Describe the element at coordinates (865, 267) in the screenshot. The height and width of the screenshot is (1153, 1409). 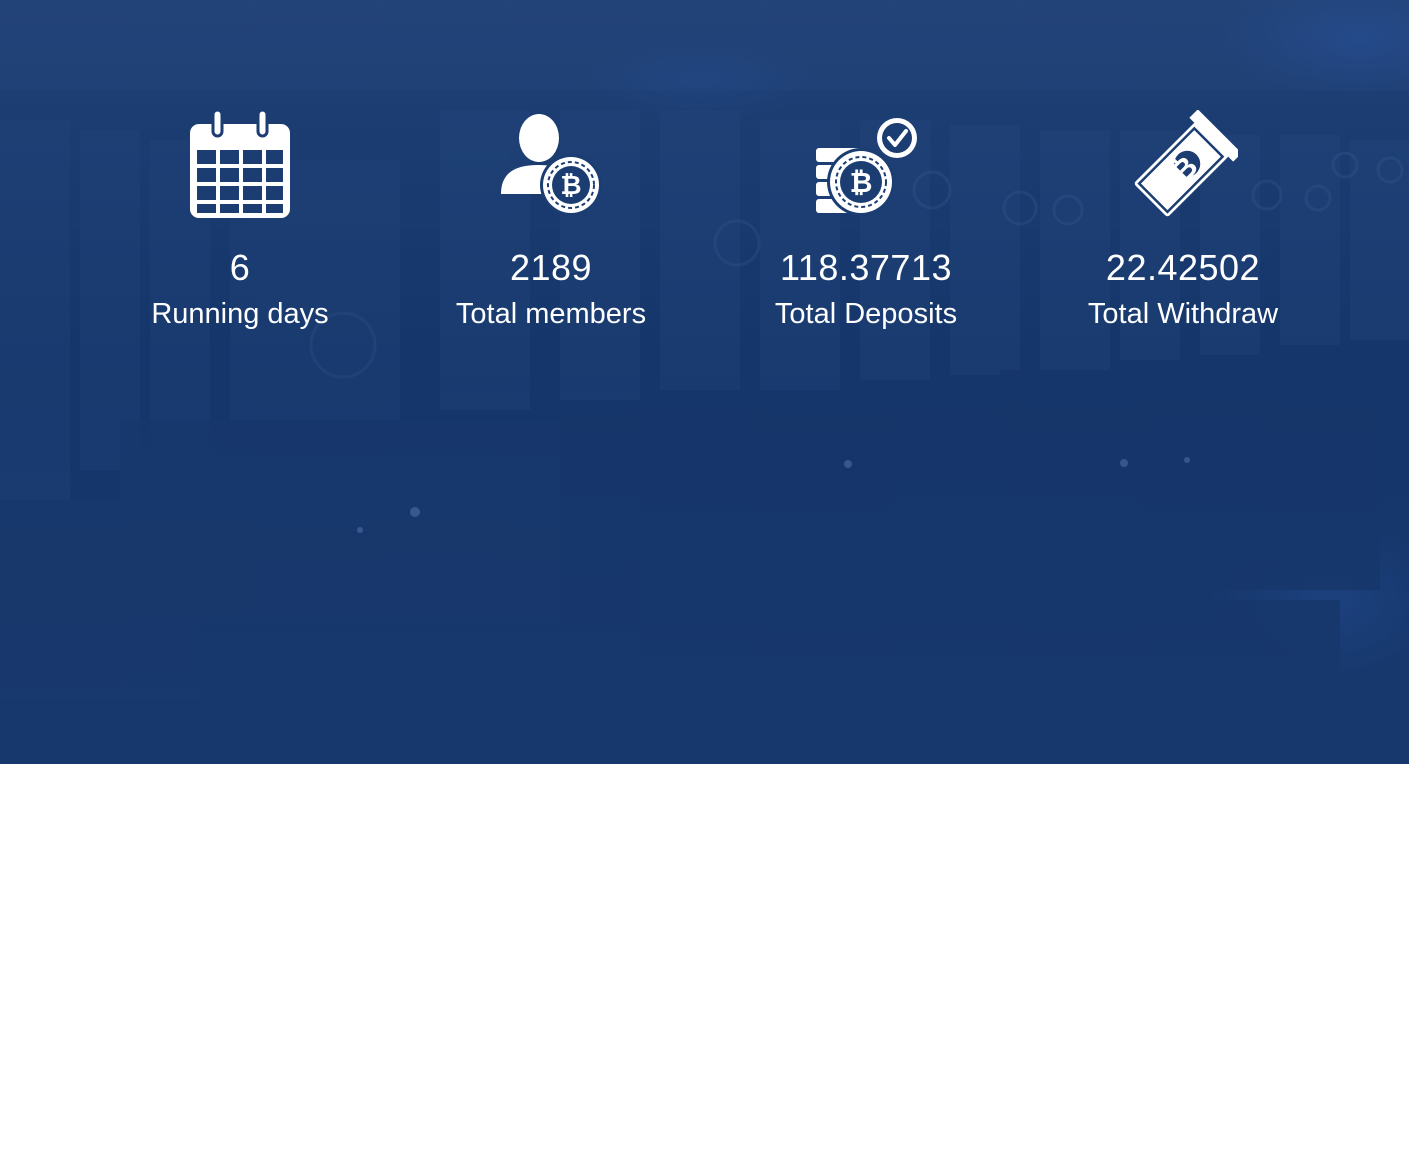
I see `stat-value: 118.37713` at that location.